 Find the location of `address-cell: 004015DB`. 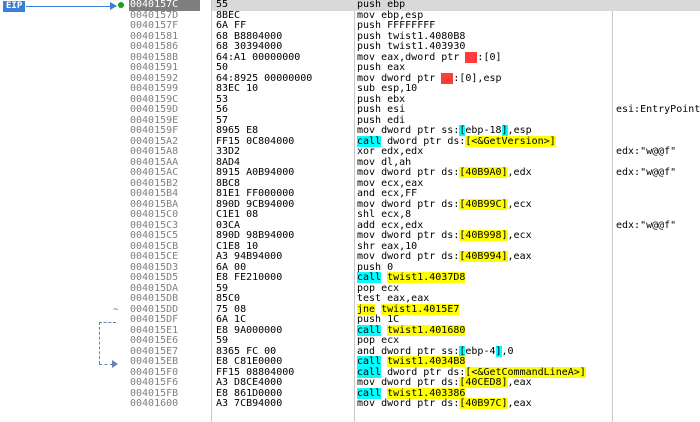

address-cell: 004015DB is located at coordinates (164, 299).